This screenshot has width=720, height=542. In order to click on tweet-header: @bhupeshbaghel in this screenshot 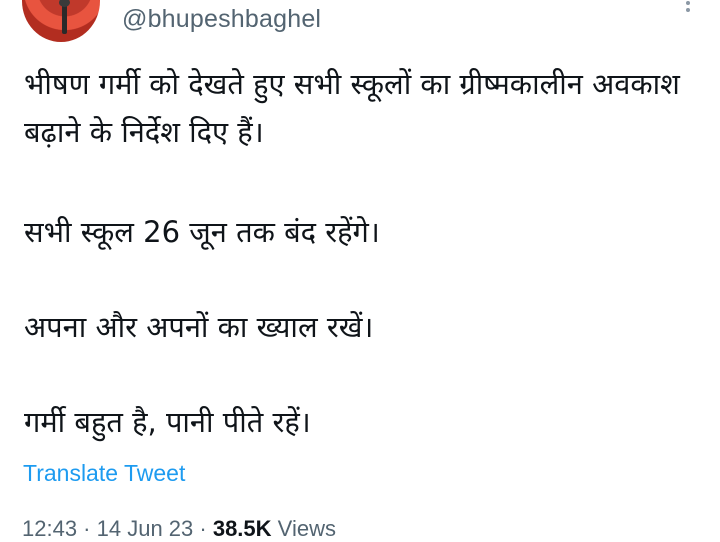, I will do `click(360, 26)`.